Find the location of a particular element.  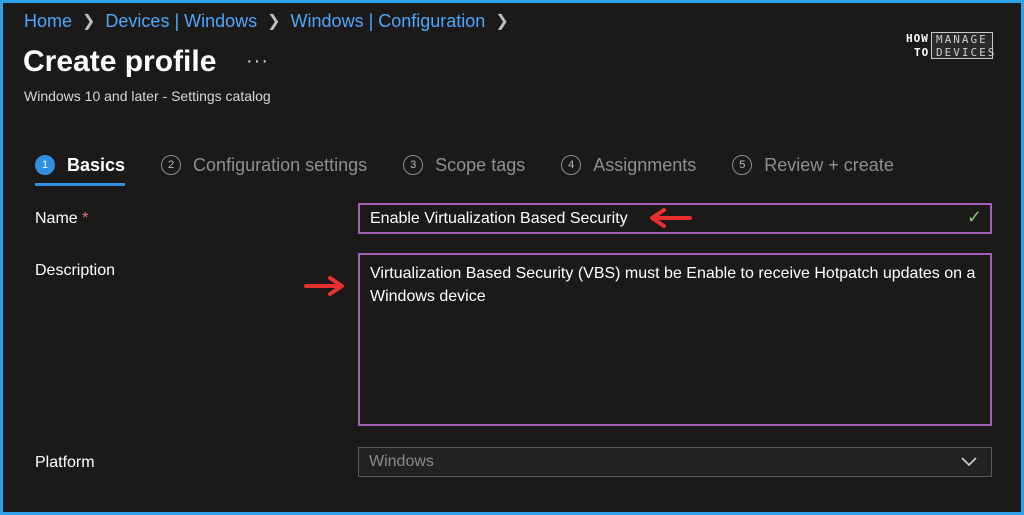

checkmark-icon: ✓ is located at coordinates (974, 217).